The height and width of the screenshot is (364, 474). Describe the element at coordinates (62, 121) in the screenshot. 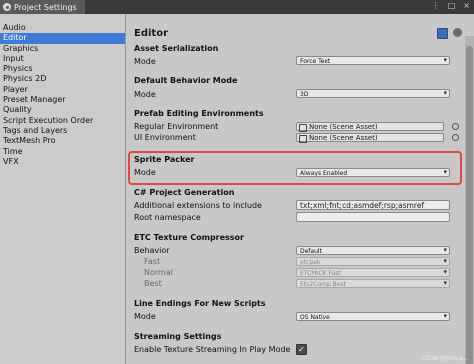

I see `sidebar-item-script-execution-order: Script Execution Order` at that location.